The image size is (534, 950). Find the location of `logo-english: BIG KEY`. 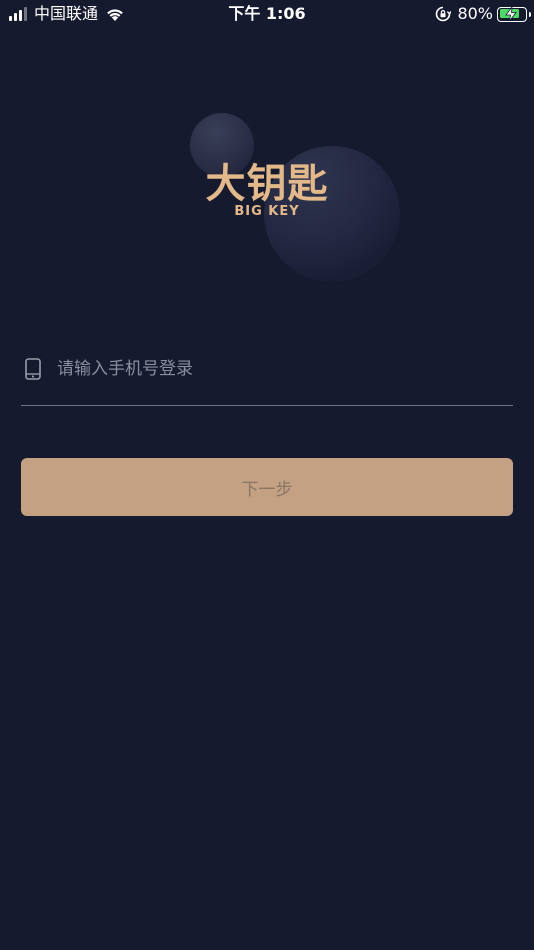

logo-english: BIG KEY is located at coordinates (267, 211).